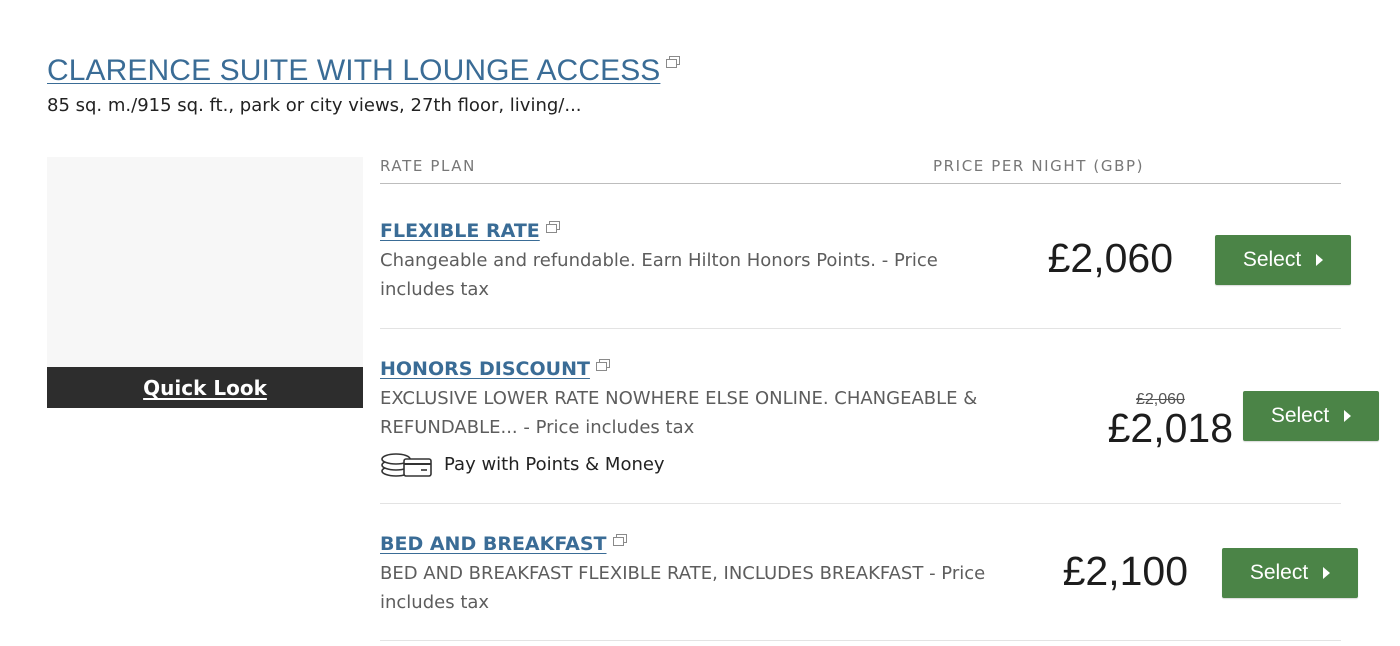 This screenshot has height=646, width=1400. Describe the element at coordinates (493, 544) in the screenshot. I see `rate-name-link: BED AND BREAKFAST` at that location.